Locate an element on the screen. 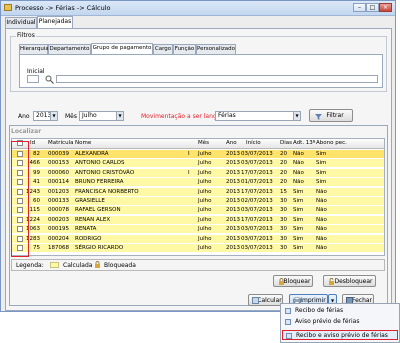 The image size is (400, 343). col-mes: Mês is located at coordinates (203, 143).